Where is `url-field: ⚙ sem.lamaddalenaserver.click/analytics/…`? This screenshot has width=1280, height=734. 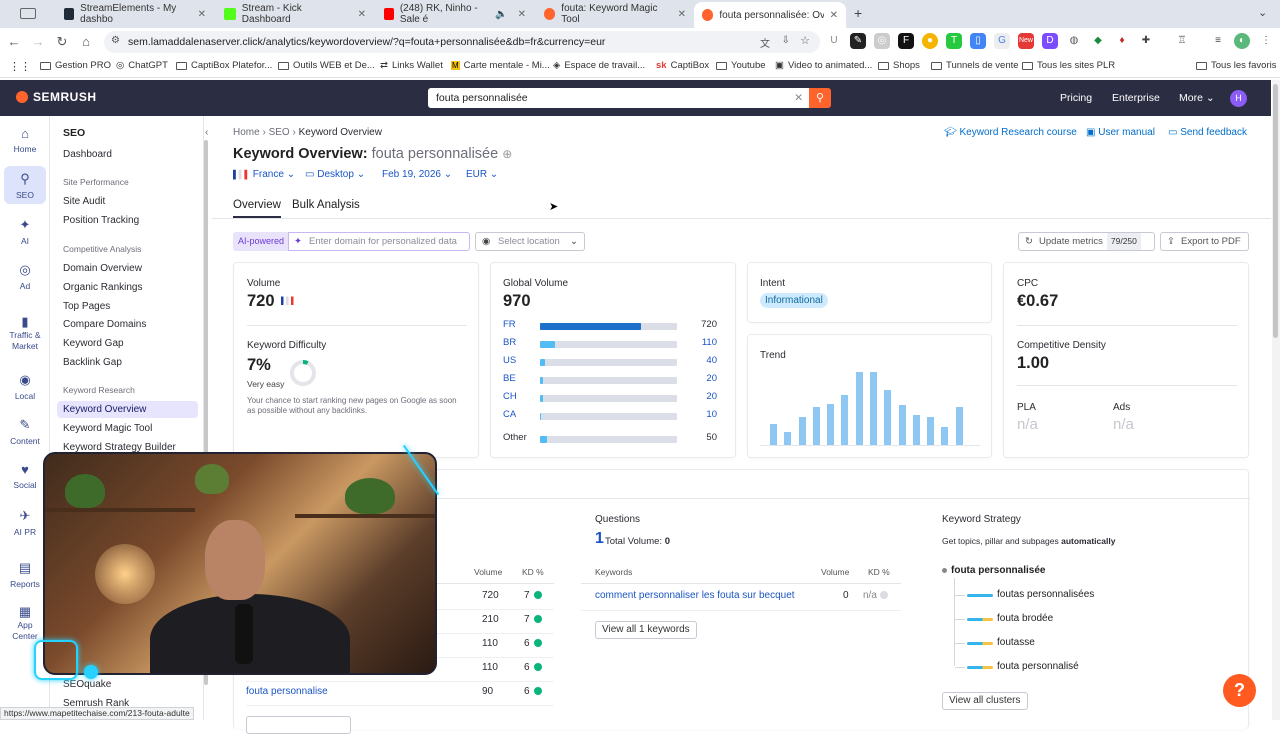 url-field: ⚙ sem.lamaddalenaserver.click/analytics/… is located at coordinates (462, 42).